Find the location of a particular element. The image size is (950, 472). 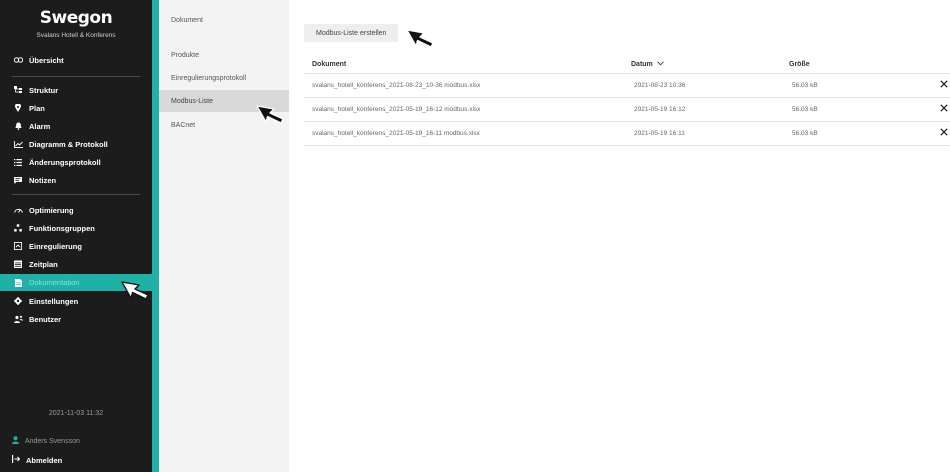

user-name: Anders Svensson is located at coordinates (52, 441).